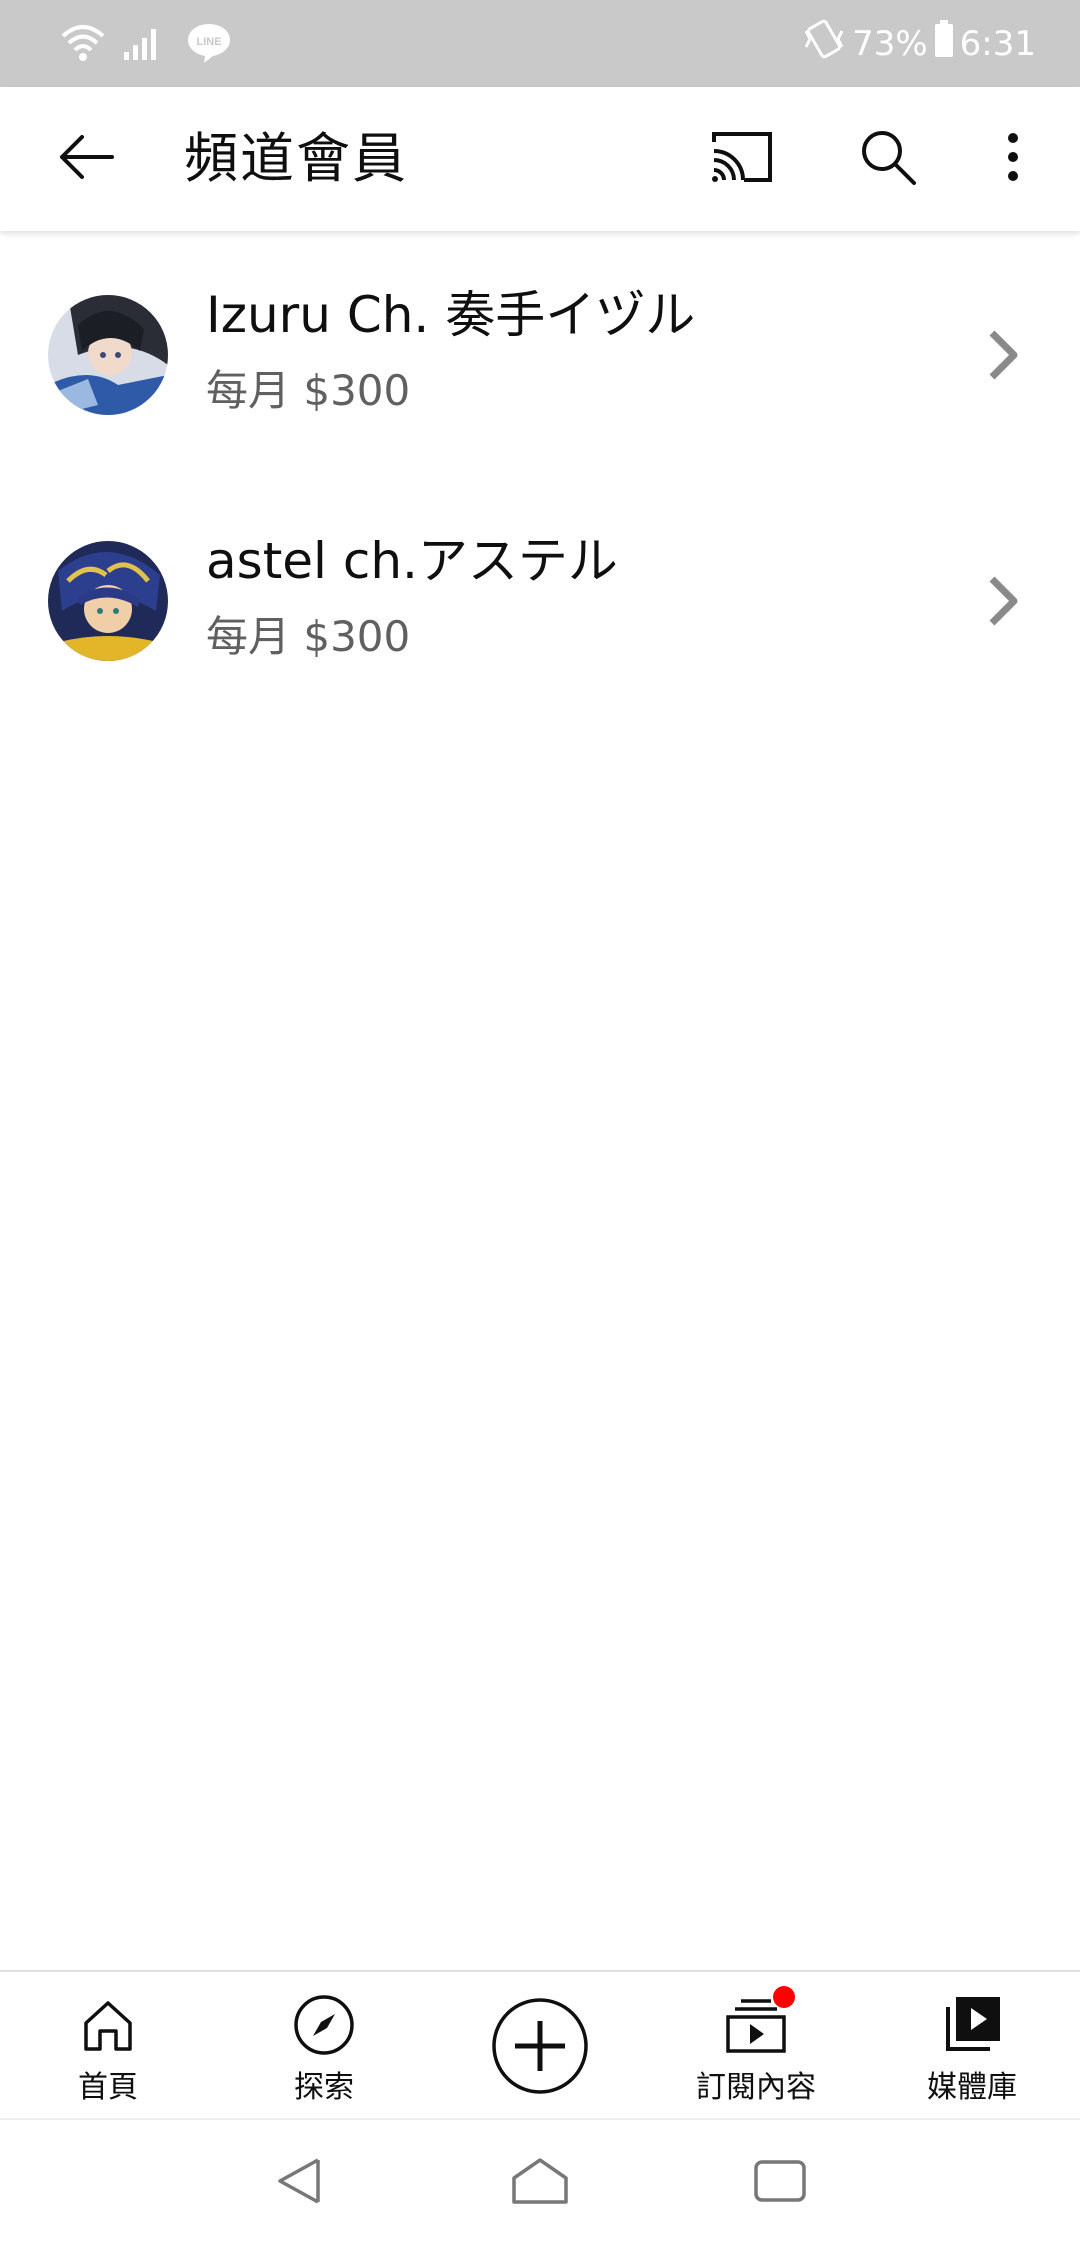 Image resolution: width=1080 pixels, height=2248 pixels. I want to click on membership-row-astel: astel ch.アステル 每月 $300, so click(540, 601).